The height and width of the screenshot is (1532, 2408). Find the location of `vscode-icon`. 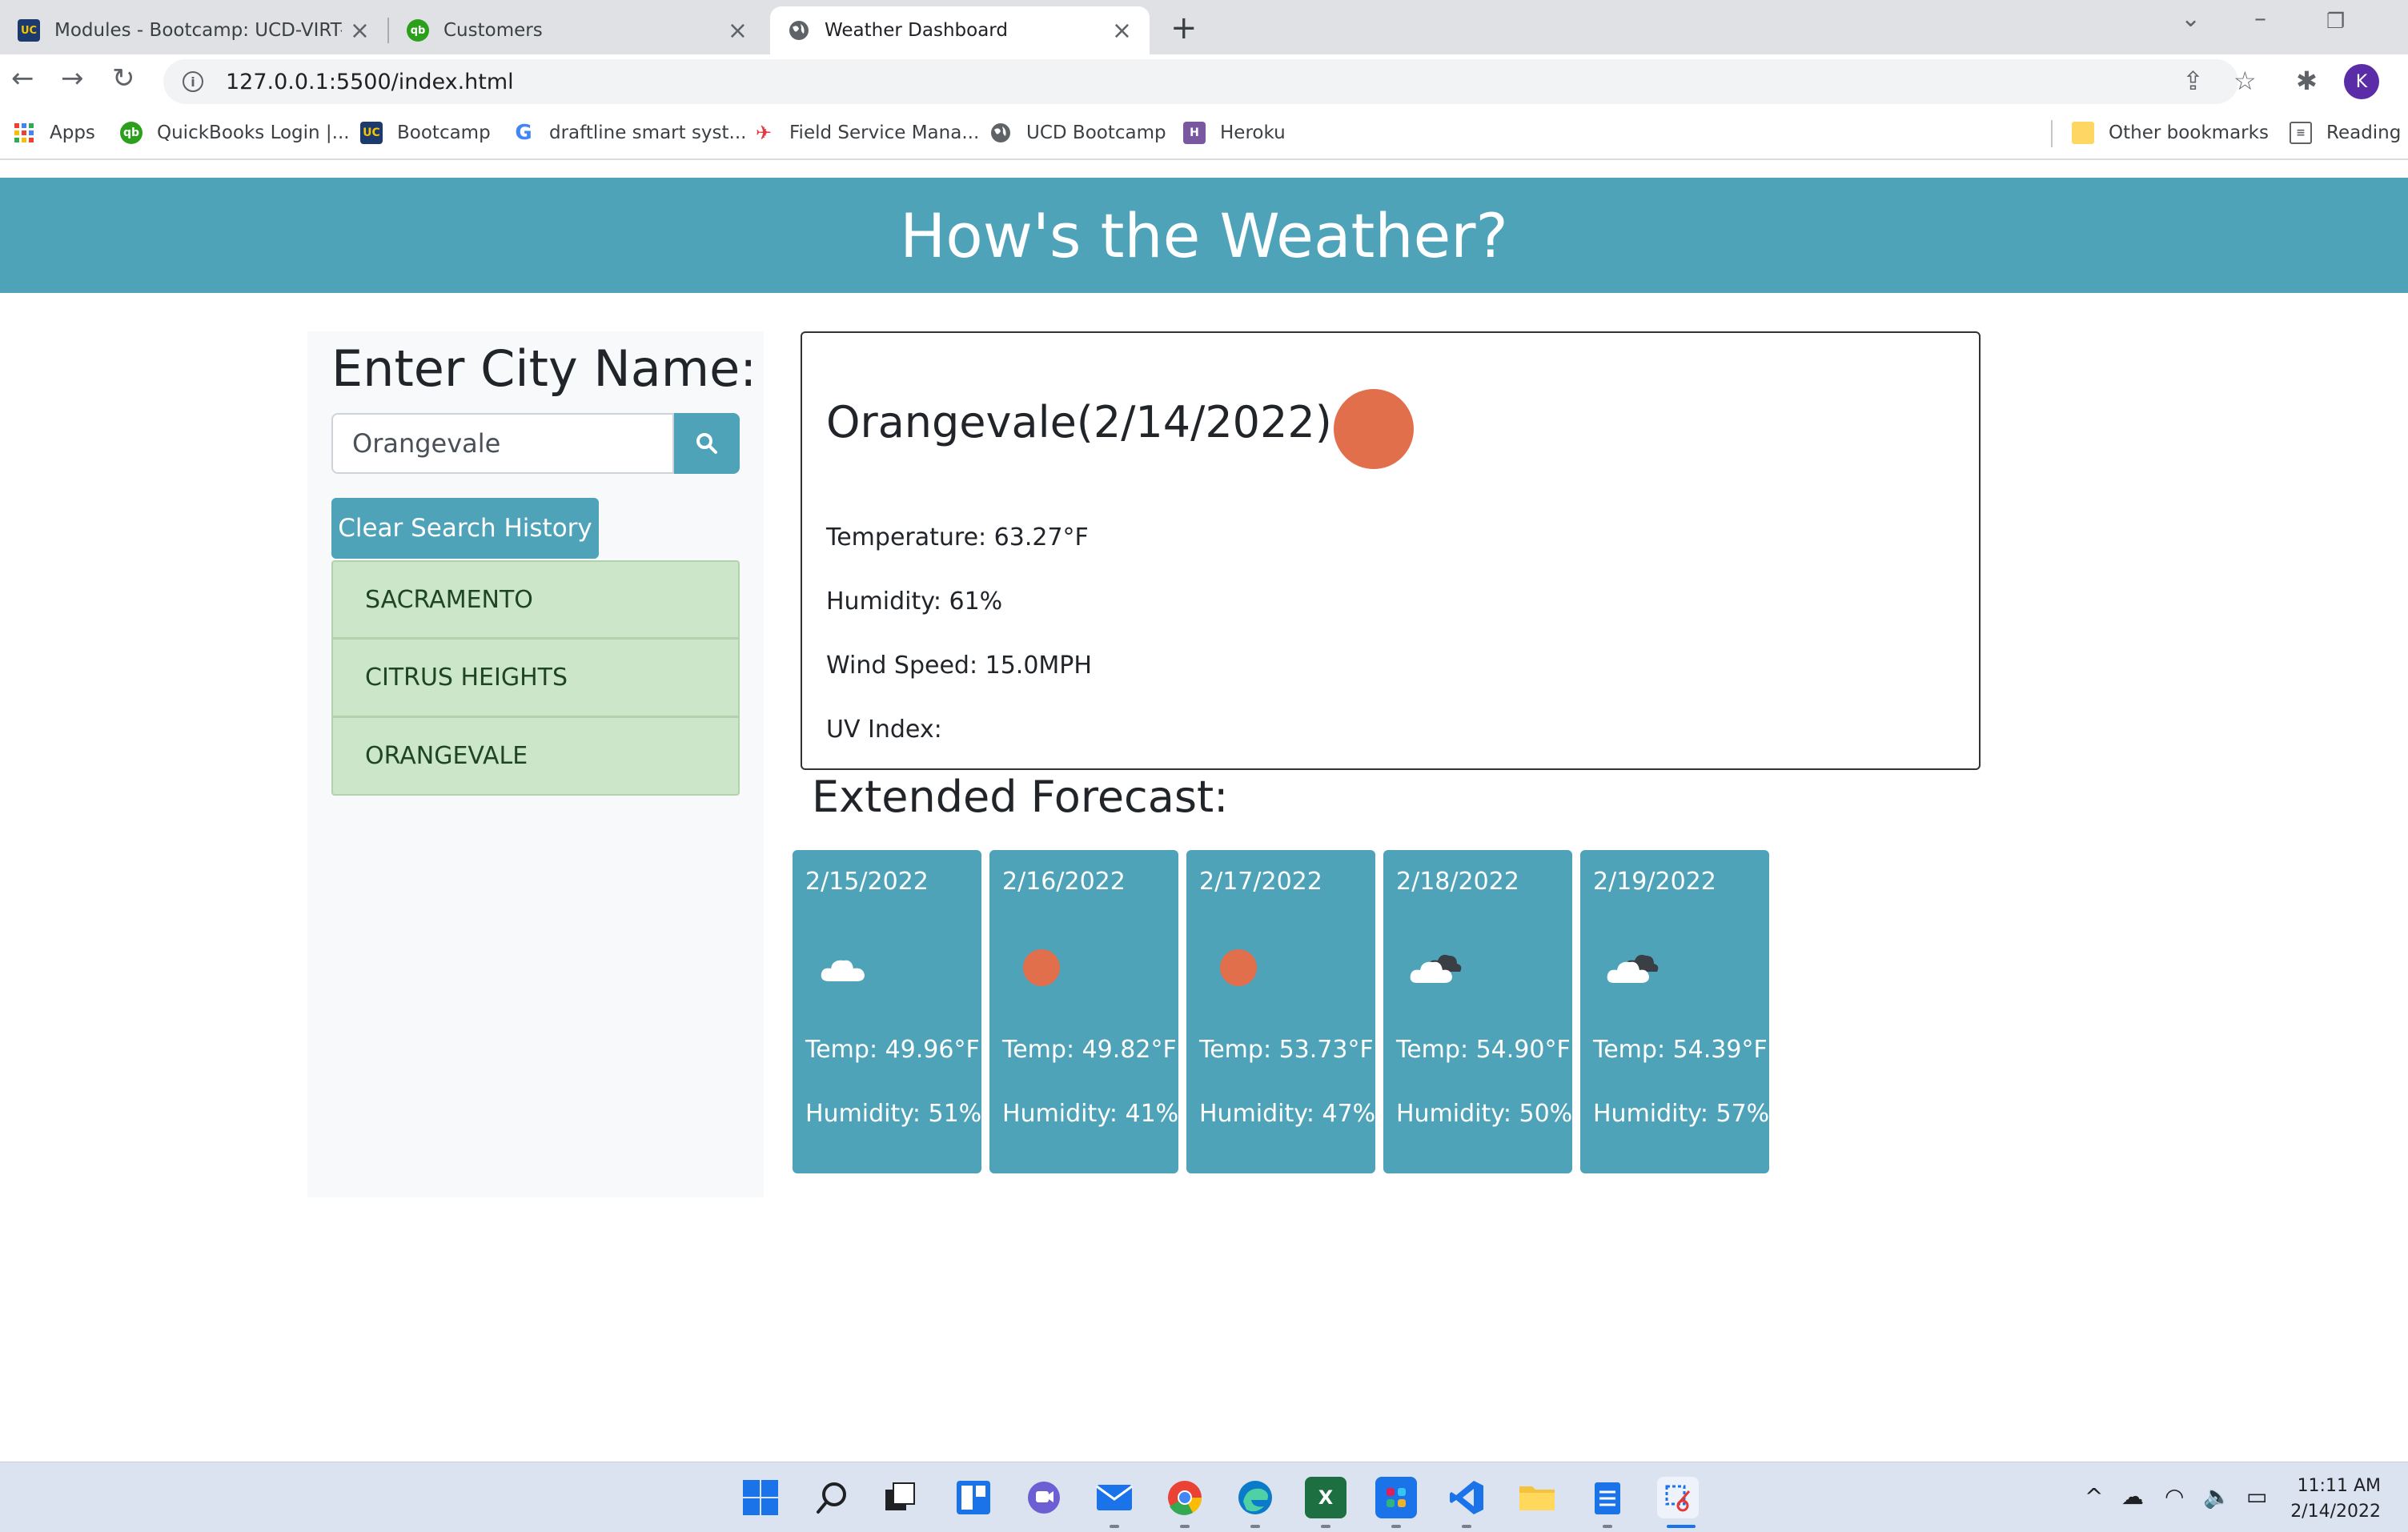

vscode-icon is located at coordinates (1466, 1498).